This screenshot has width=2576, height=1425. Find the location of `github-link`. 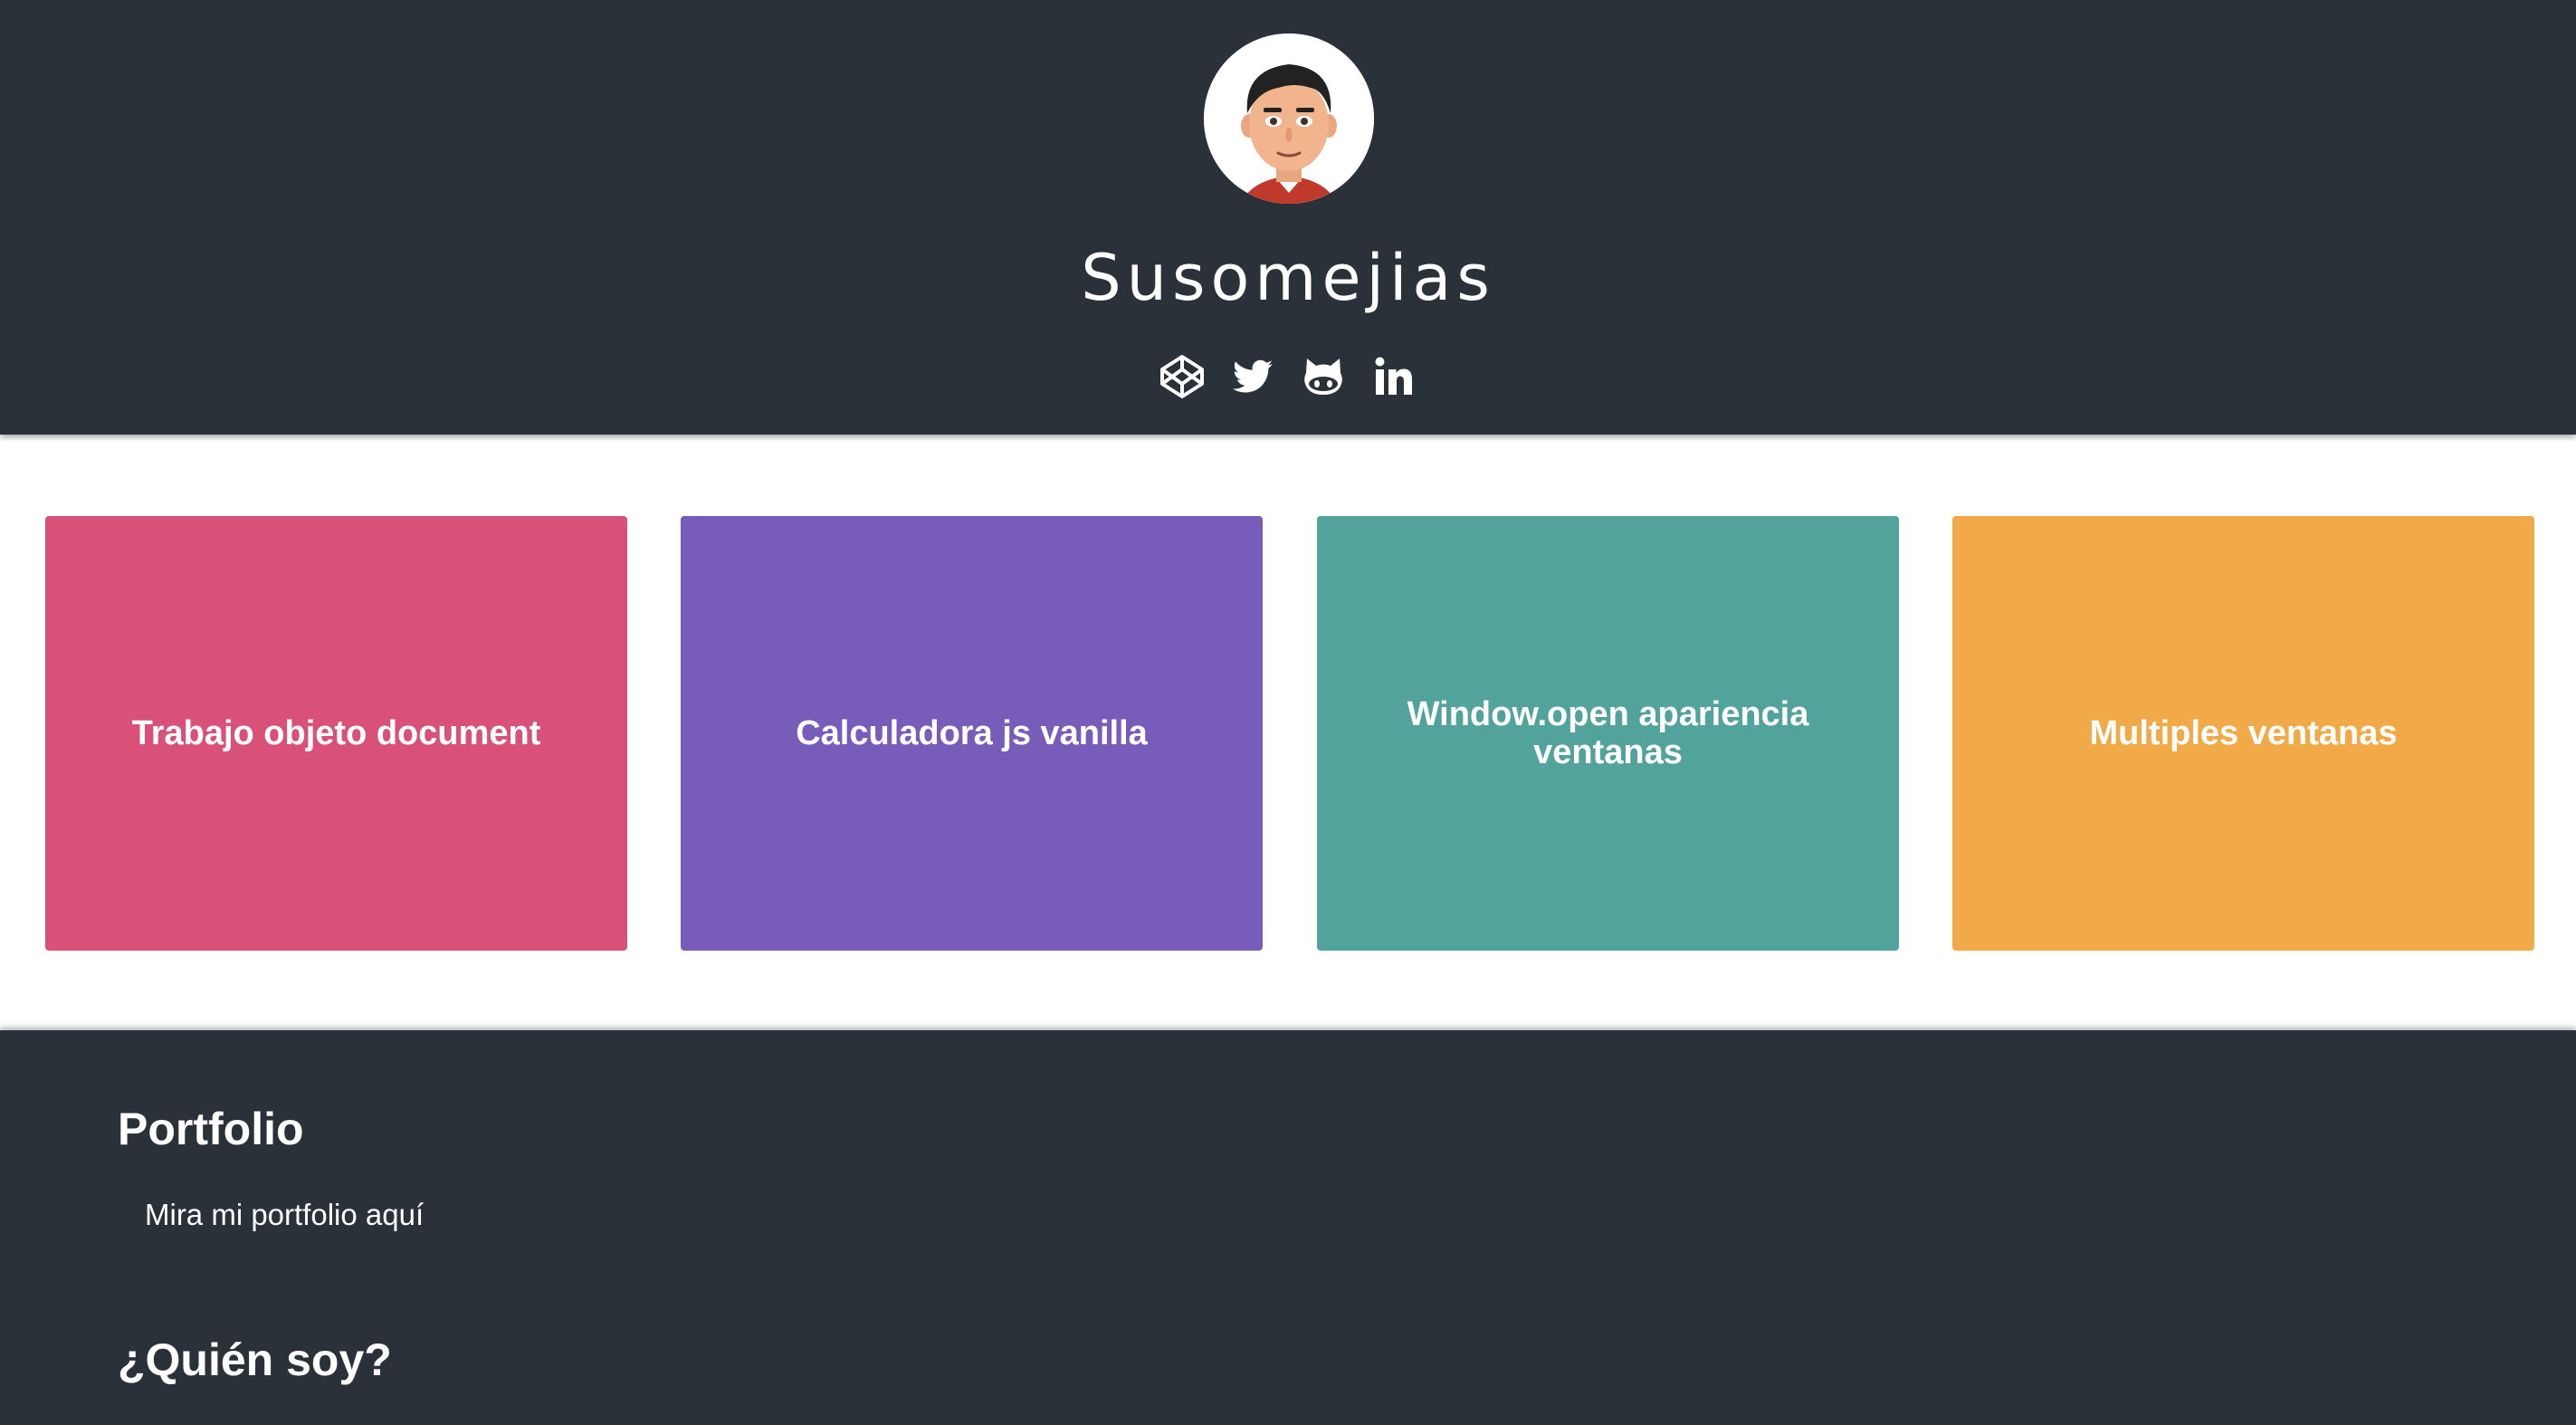

github-link is located at coordinates (1324, 376).